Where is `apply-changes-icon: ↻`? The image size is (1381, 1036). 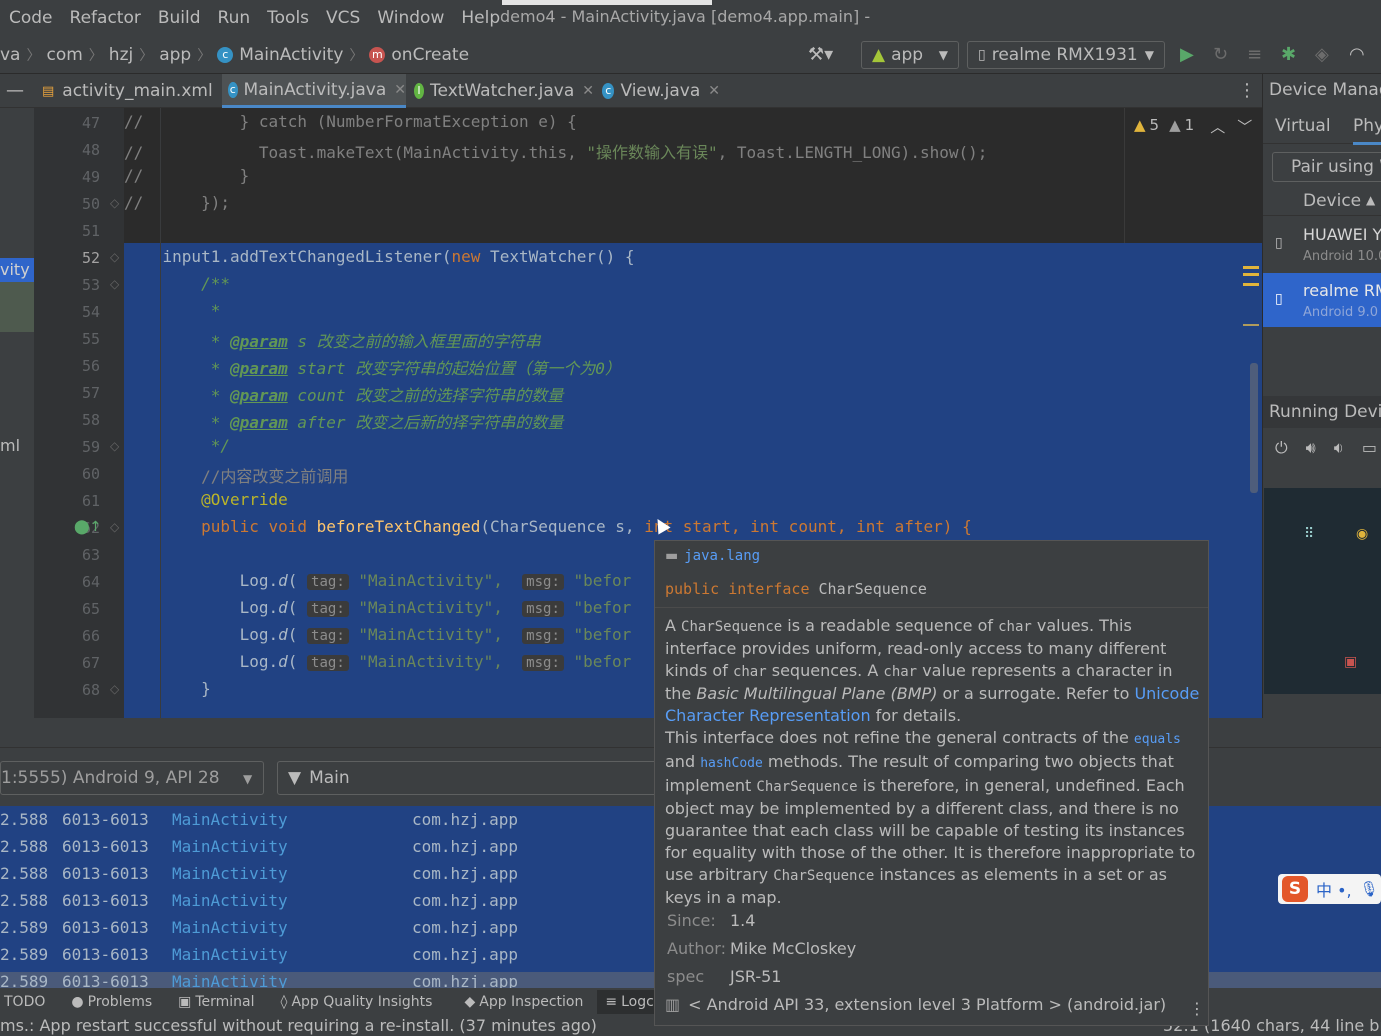 apply-changes-icon: ↻ is located at coordinates (1220, 54).